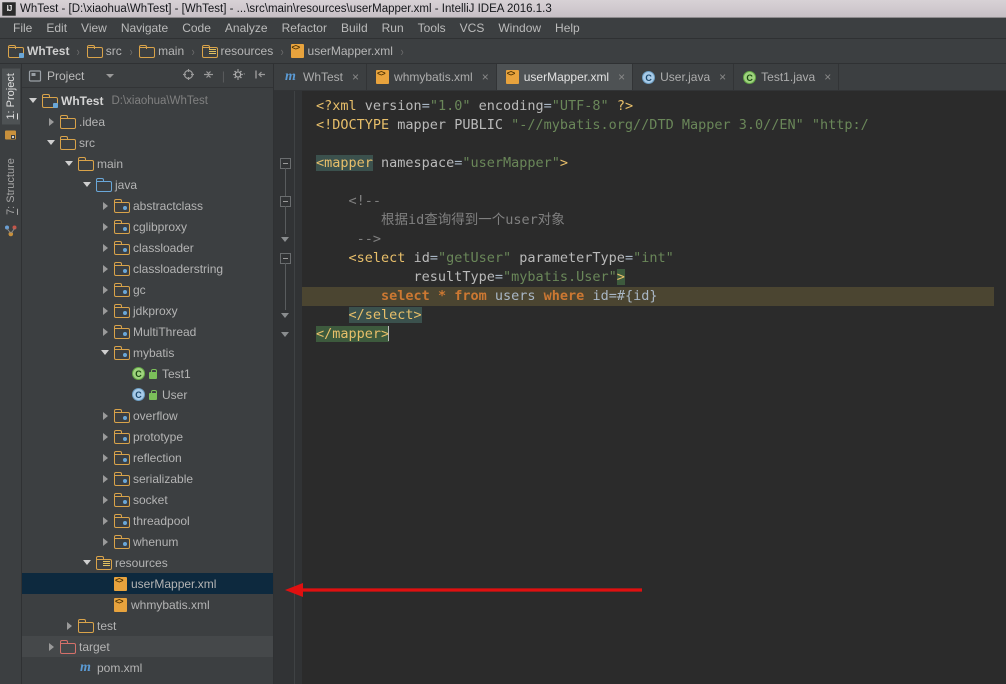 The image size is (1006, 684). Describe the element at coordinates (147, 205) in the screenshot. I see `tree-item-abstractclass: abstractclass` at that location.